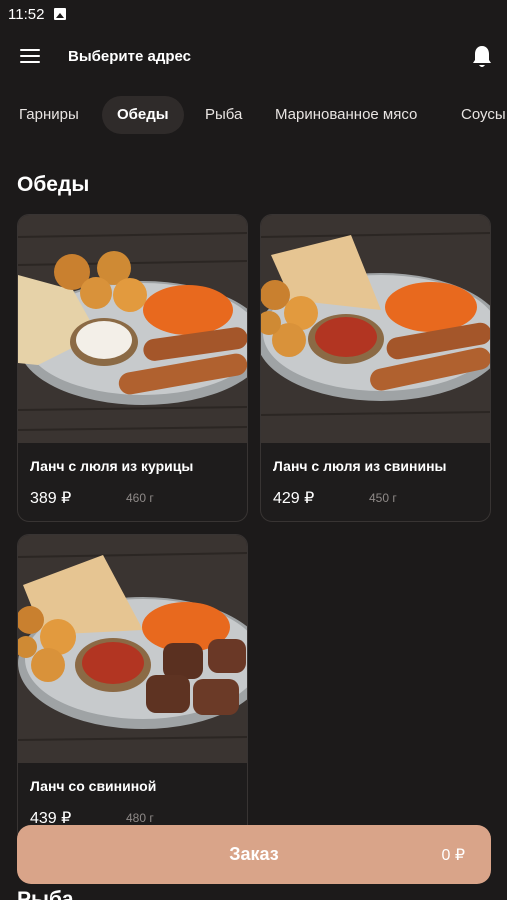 This screenshot has height=900, width=507. I want to click on section-title: Обеды, so click(53, 184).